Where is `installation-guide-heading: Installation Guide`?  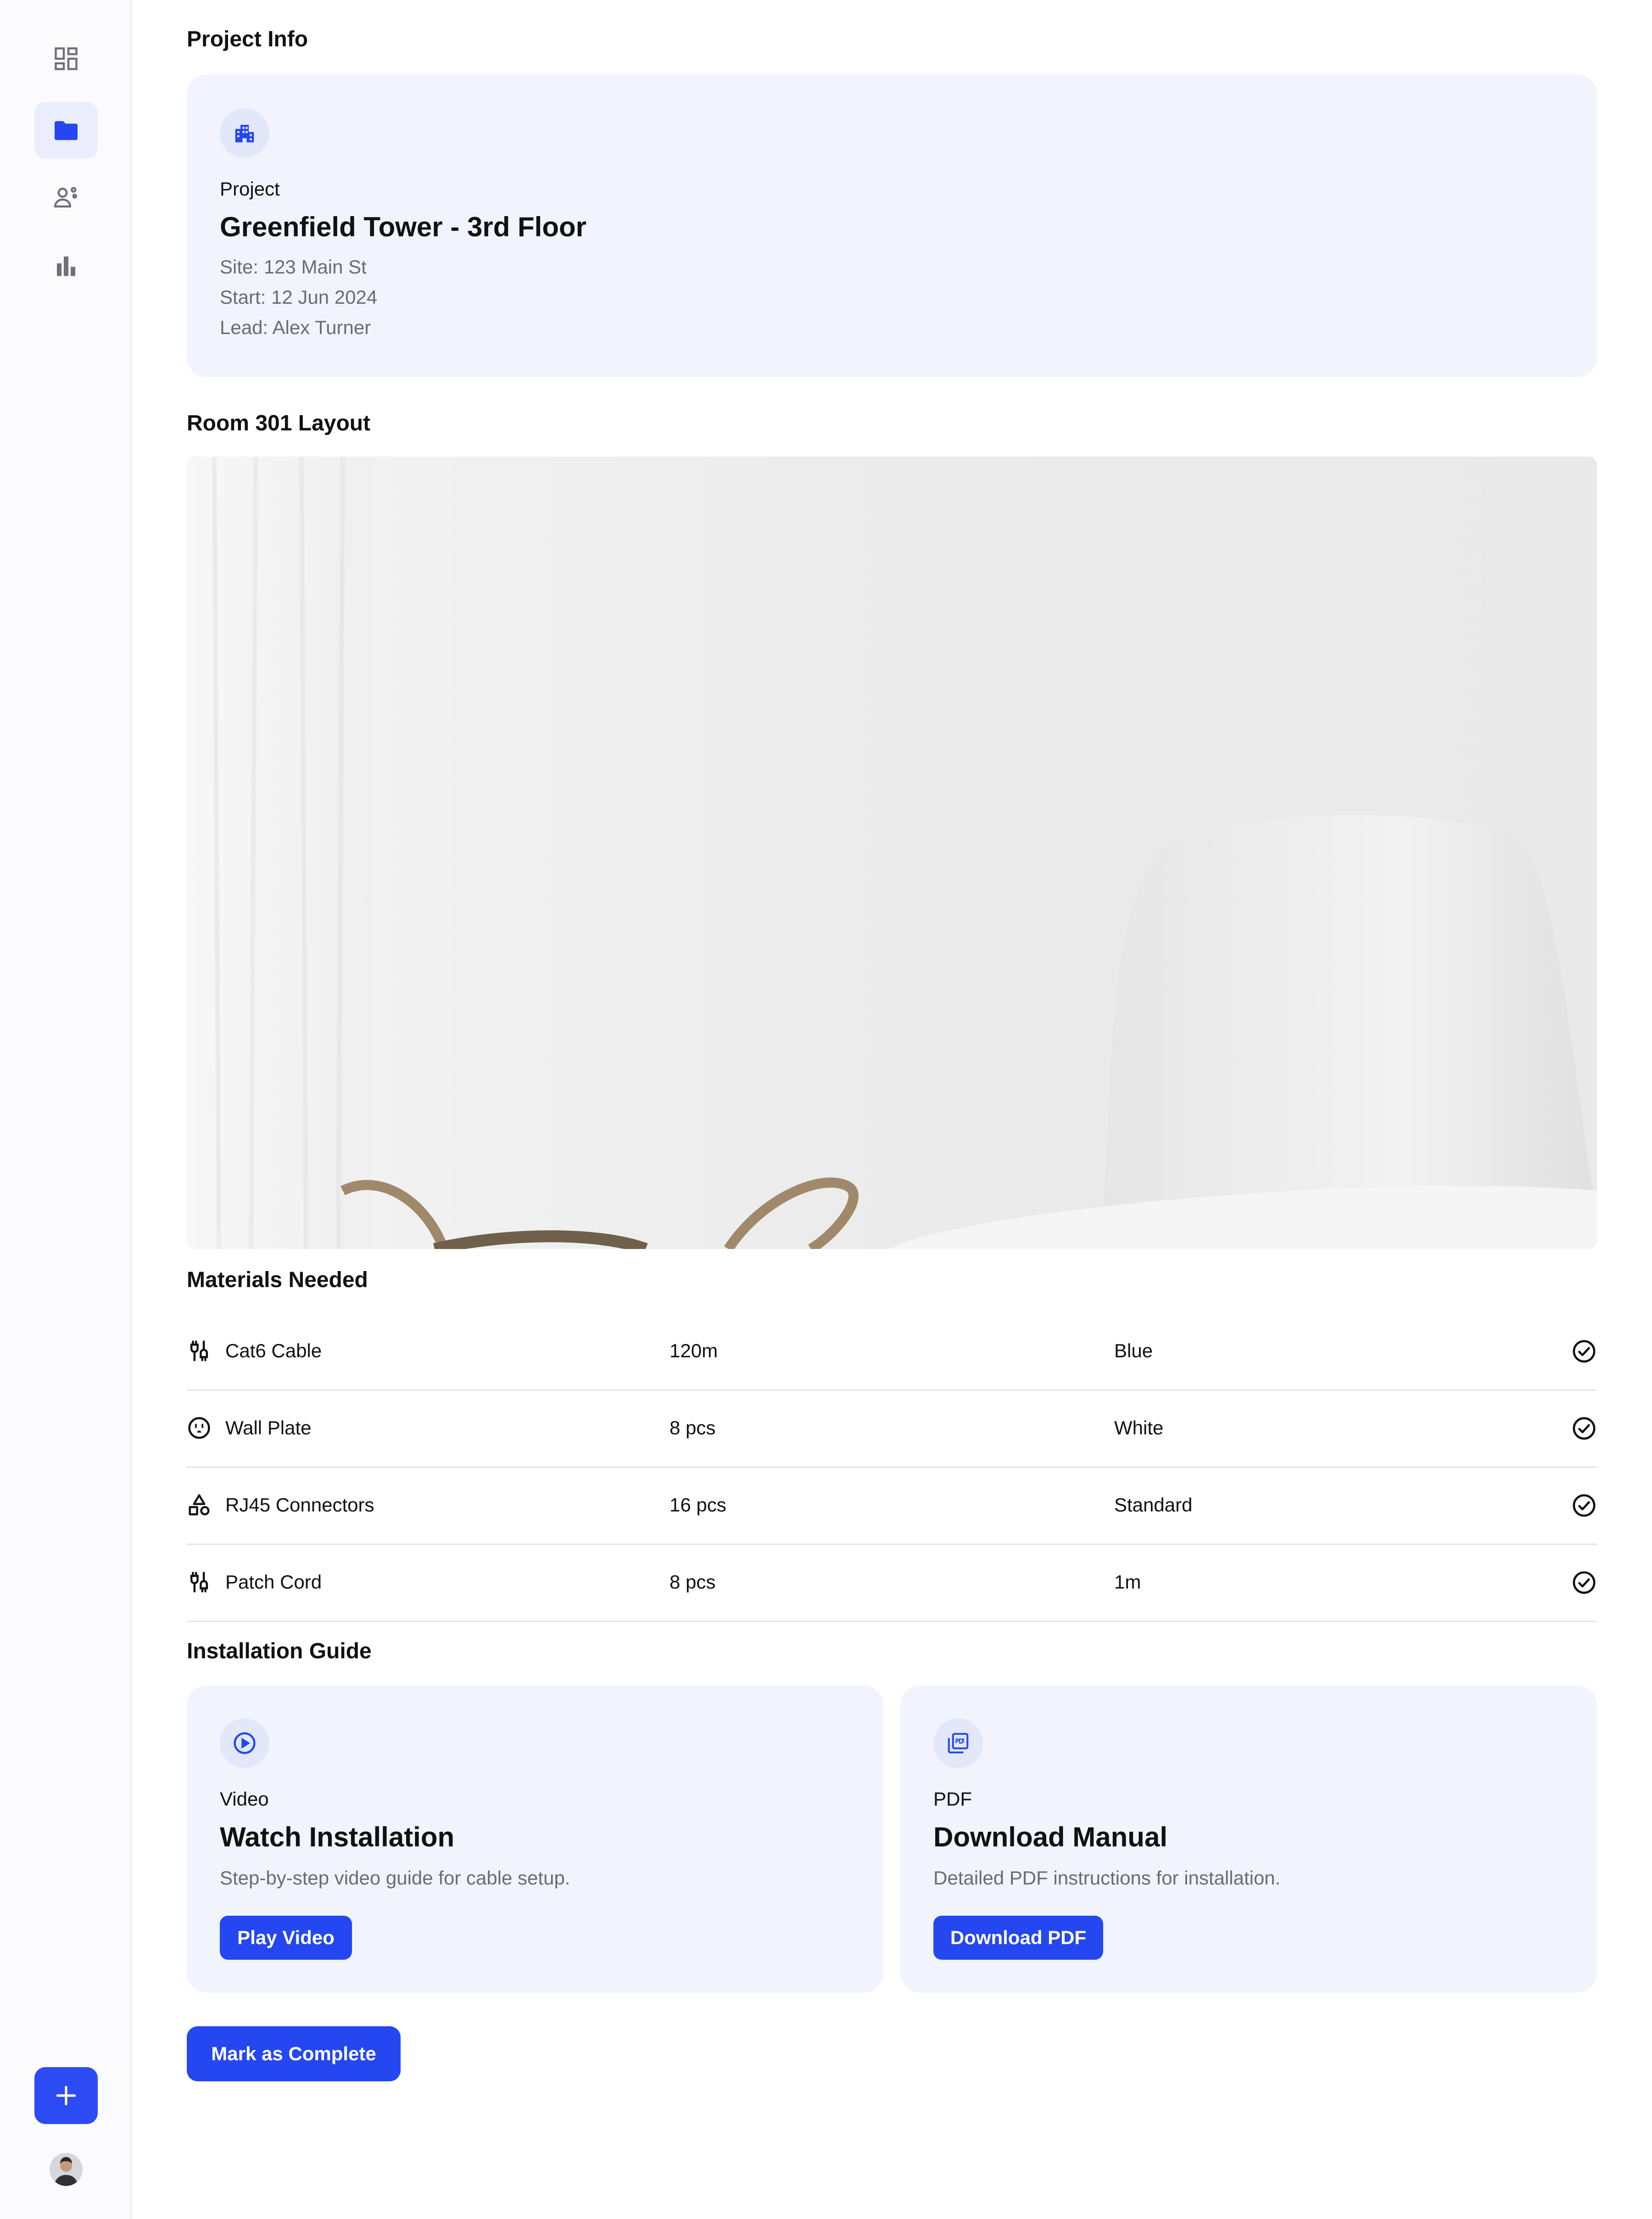
installation-guide-heading: Installation Guide is located at coordinates (280, 1651).